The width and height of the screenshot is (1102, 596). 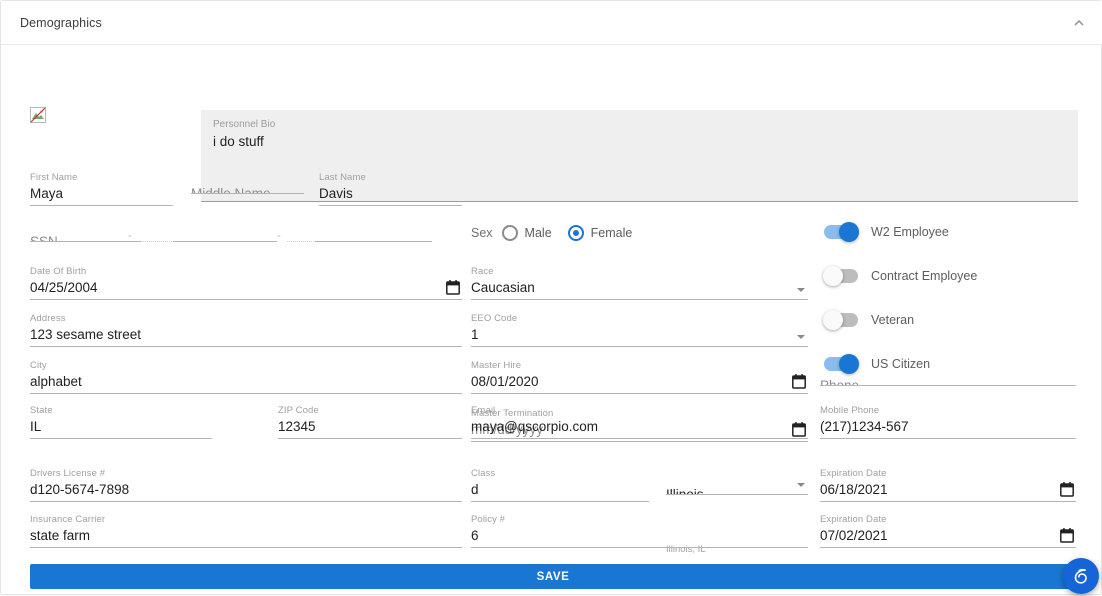 What do you see at coordinates (64, 287) in the screenshot?
I see `date-of-birth-value: 04/25/2004` at bounding box center [64, 287].